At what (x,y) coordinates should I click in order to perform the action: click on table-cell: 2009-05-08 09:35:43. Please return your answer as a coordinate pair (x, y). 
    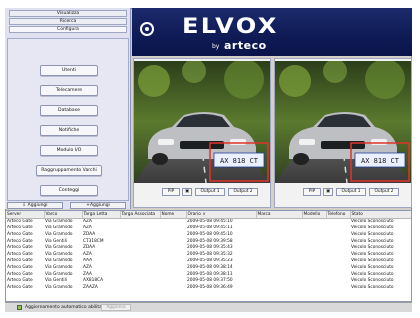
    Looking at the image, I should click on (210, 248).